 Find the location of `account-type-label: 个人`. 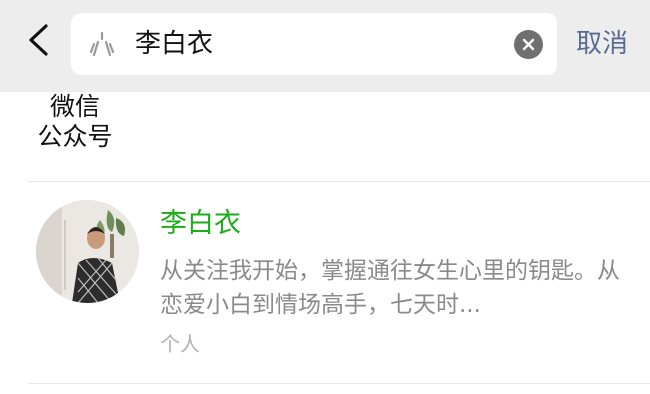

account-type-label: 个人 is located at coordinates (180, 344).